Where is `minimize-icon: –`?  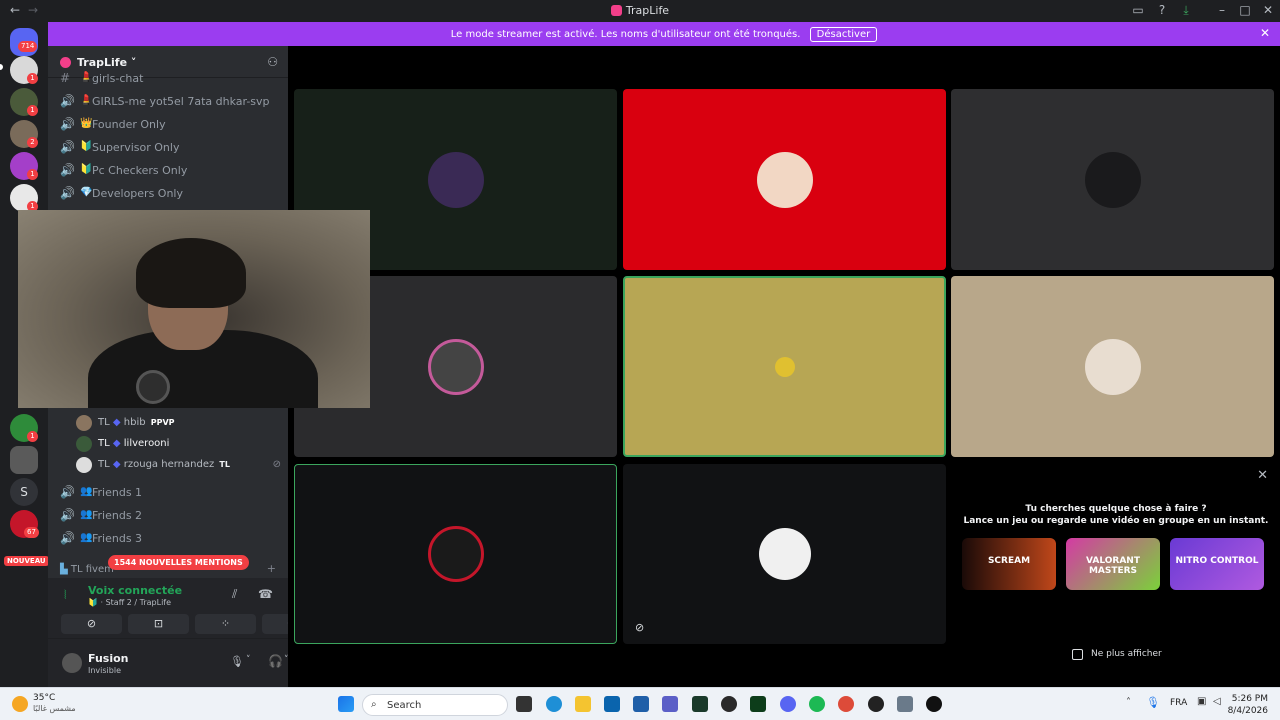
minimize-icon: – is located at coordinates (1222, 10).